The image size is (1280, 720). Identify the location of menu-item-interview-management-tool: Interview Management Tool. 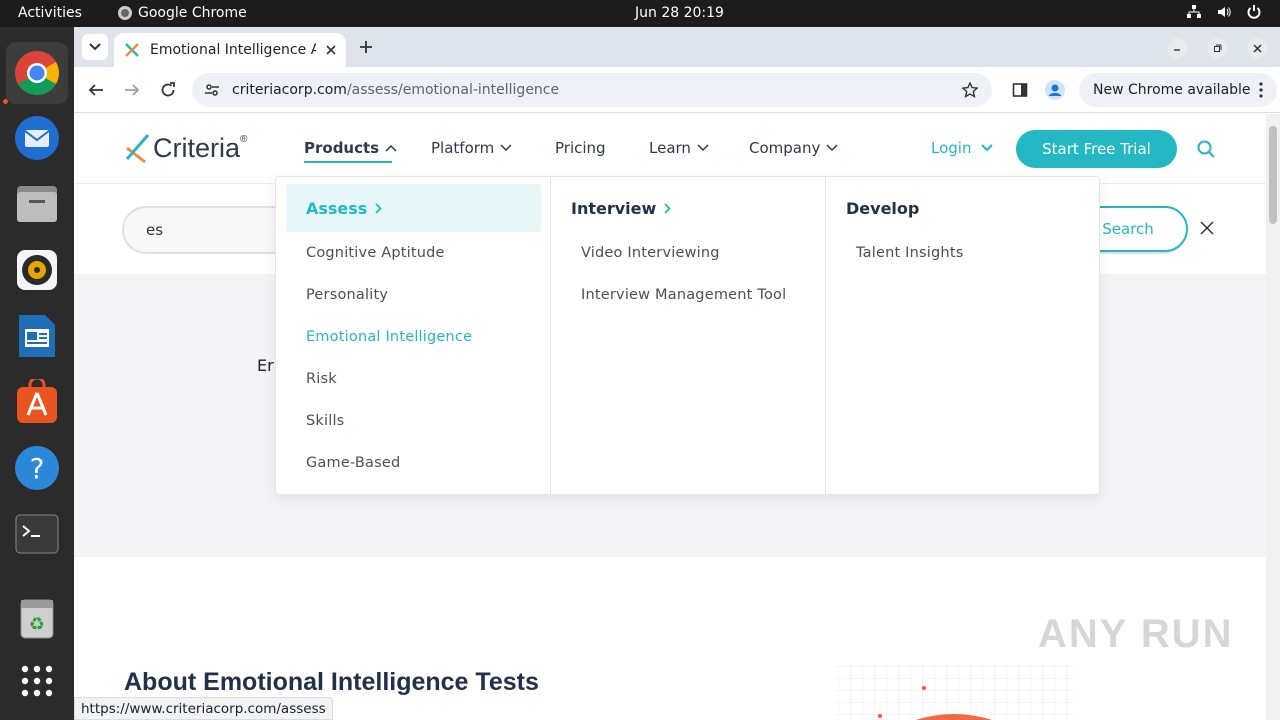
(683, 295).